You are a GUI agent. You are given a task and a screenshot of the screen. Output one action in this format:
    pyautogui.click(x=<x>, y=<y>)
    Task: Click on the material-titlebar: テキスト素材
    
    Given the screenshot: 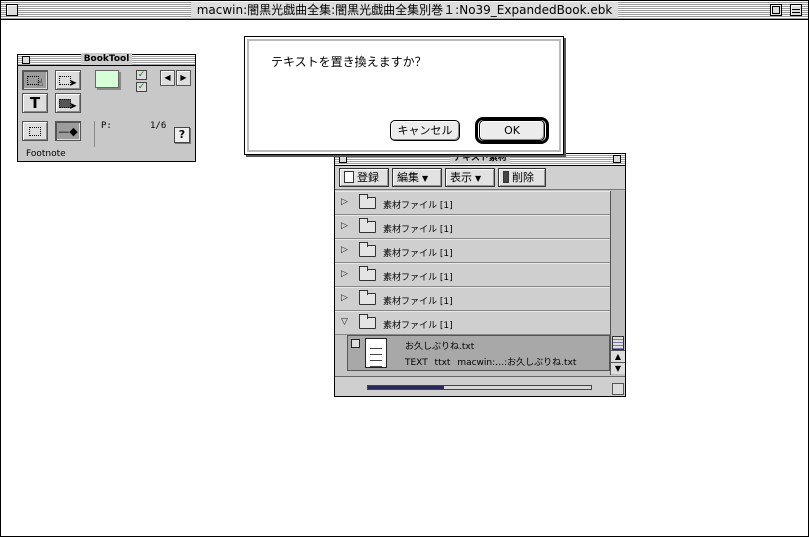 What is the action you would take?
    pyautogui.click(x=480, y=159)
    